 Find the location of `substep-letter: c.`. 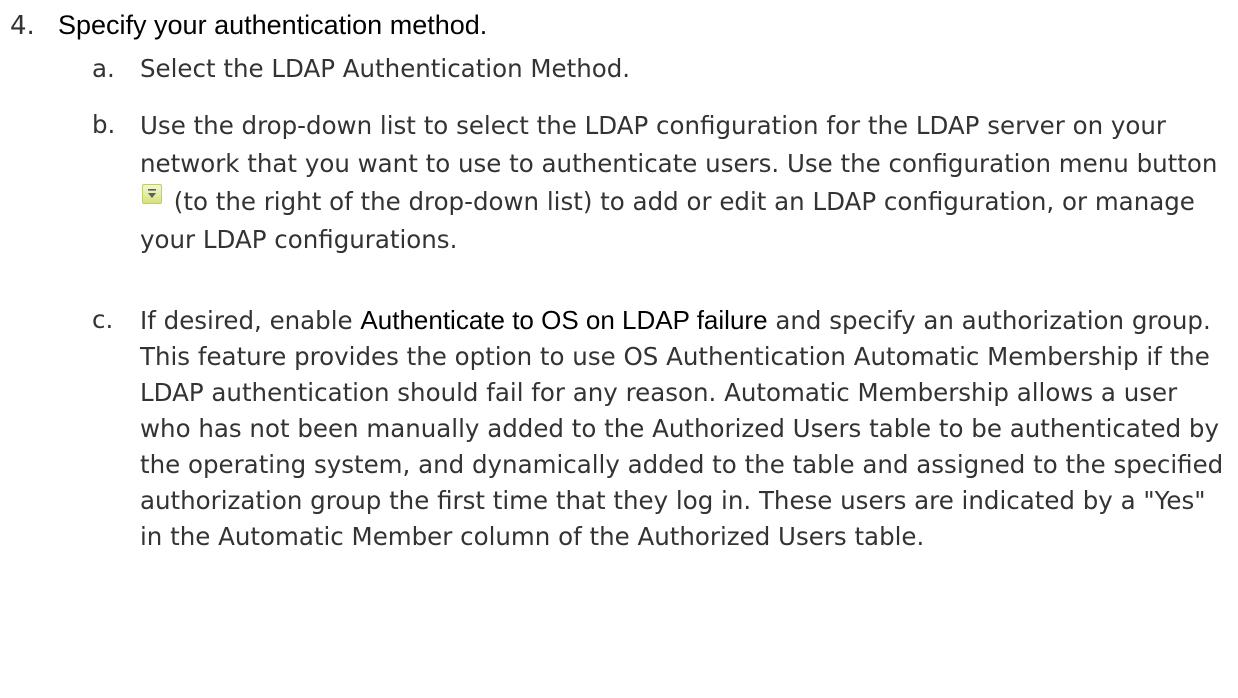

substep-letter: c. is located at coordinates (103, 319).